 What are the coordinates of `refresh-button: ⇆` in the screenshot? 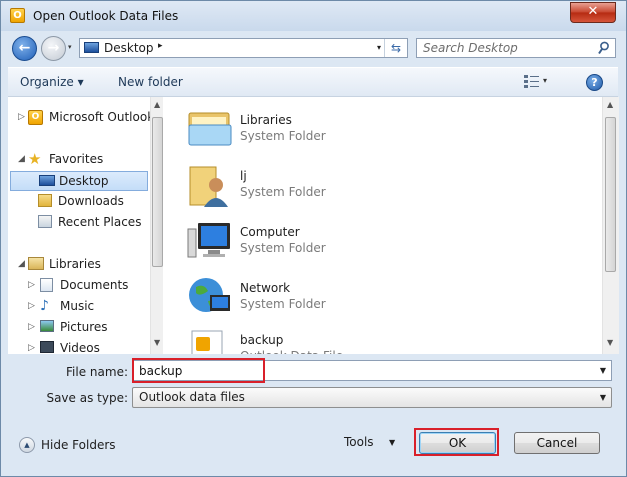 It's located at (395, 48).